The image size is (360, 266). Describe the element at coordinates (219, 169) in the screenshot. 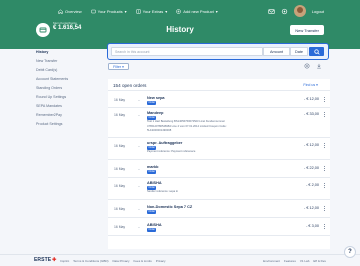

I see `list-item: 16 May – markb Order - € 22,00` at that location.